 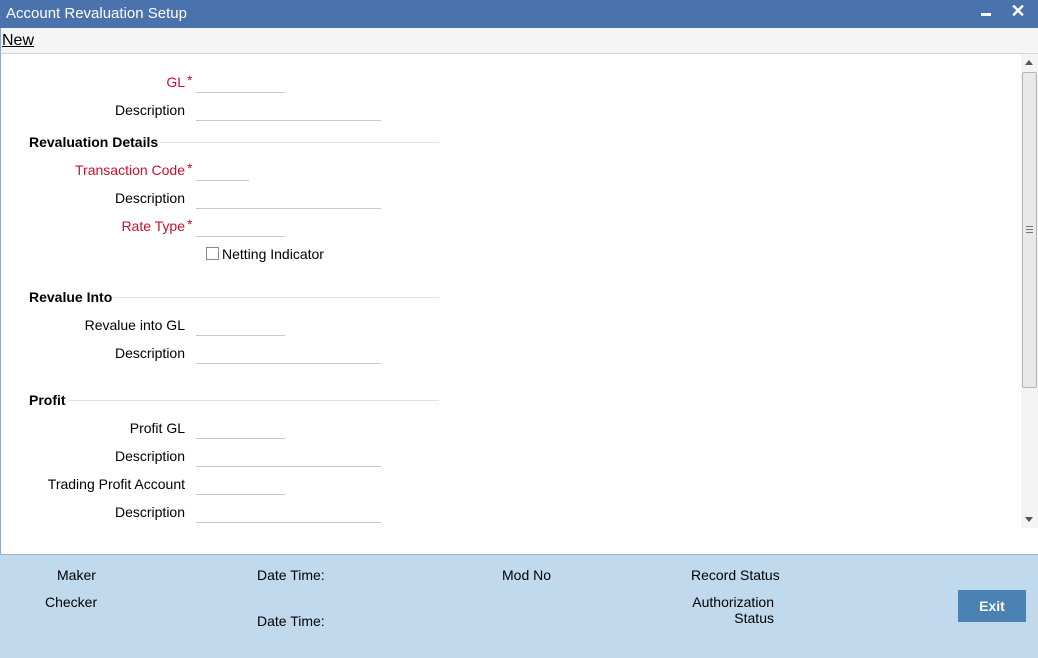 I want to click on transaction-code-field, so click(x=222, y=172).